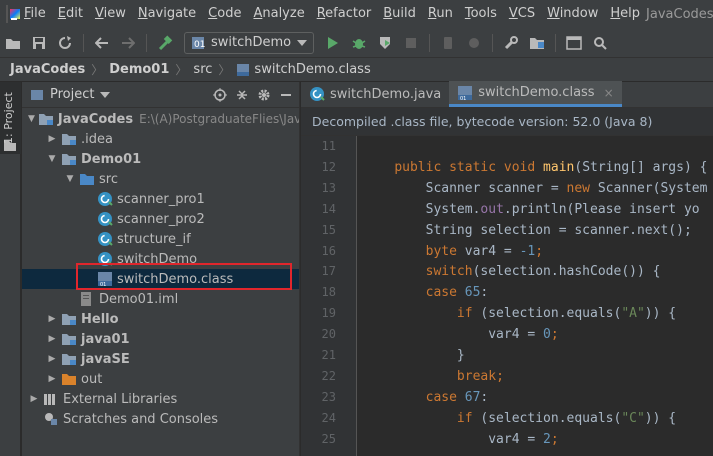  What do you see at coordinates (160, 179) in the screenshot?
I see `tree-item-src: ▼ src` at bounding box center [160, 179].